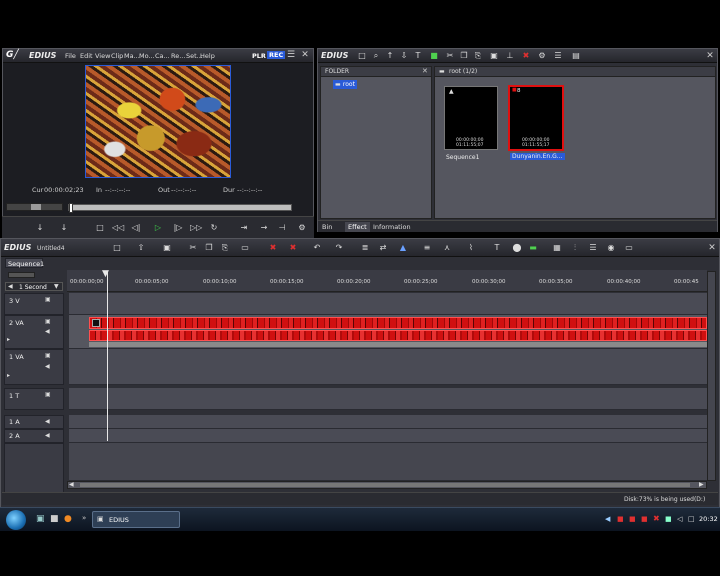 Image resolution: width=720 pixels, height=576 pixels. Describe the element at coordinates (644, 519) in the screenshot. I see `tray-app3-icon: ■` at that location.